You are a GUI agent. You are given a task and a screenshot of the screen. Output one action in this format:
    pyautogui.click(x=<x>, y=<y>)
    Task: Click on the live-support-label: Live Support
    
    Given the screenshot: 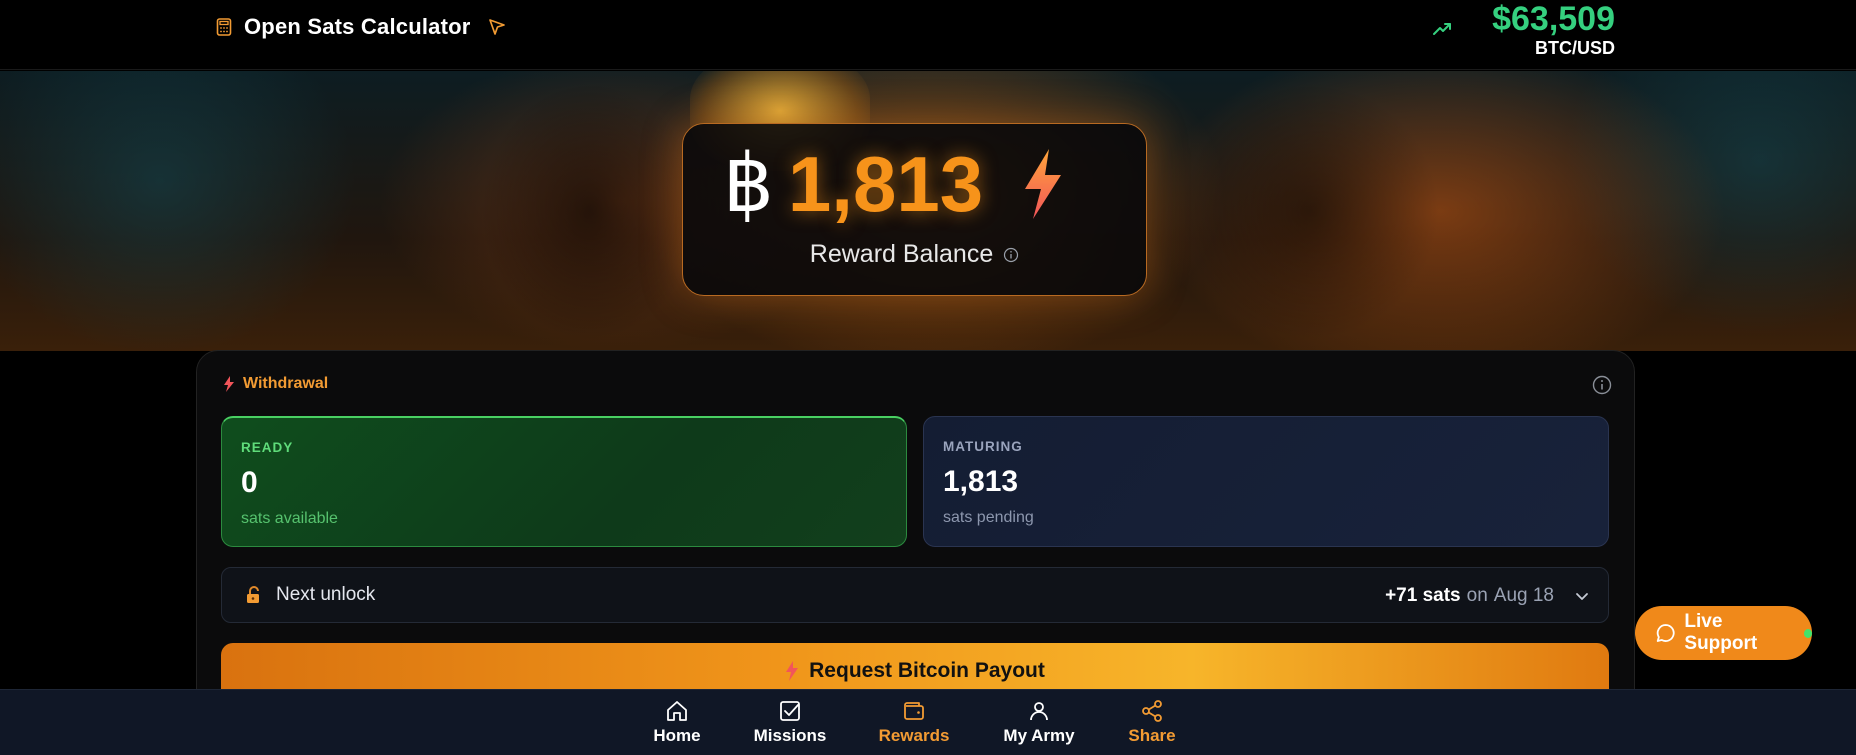 What is the action you would take?
    pyautogui.click(x=1721, y=632)
    